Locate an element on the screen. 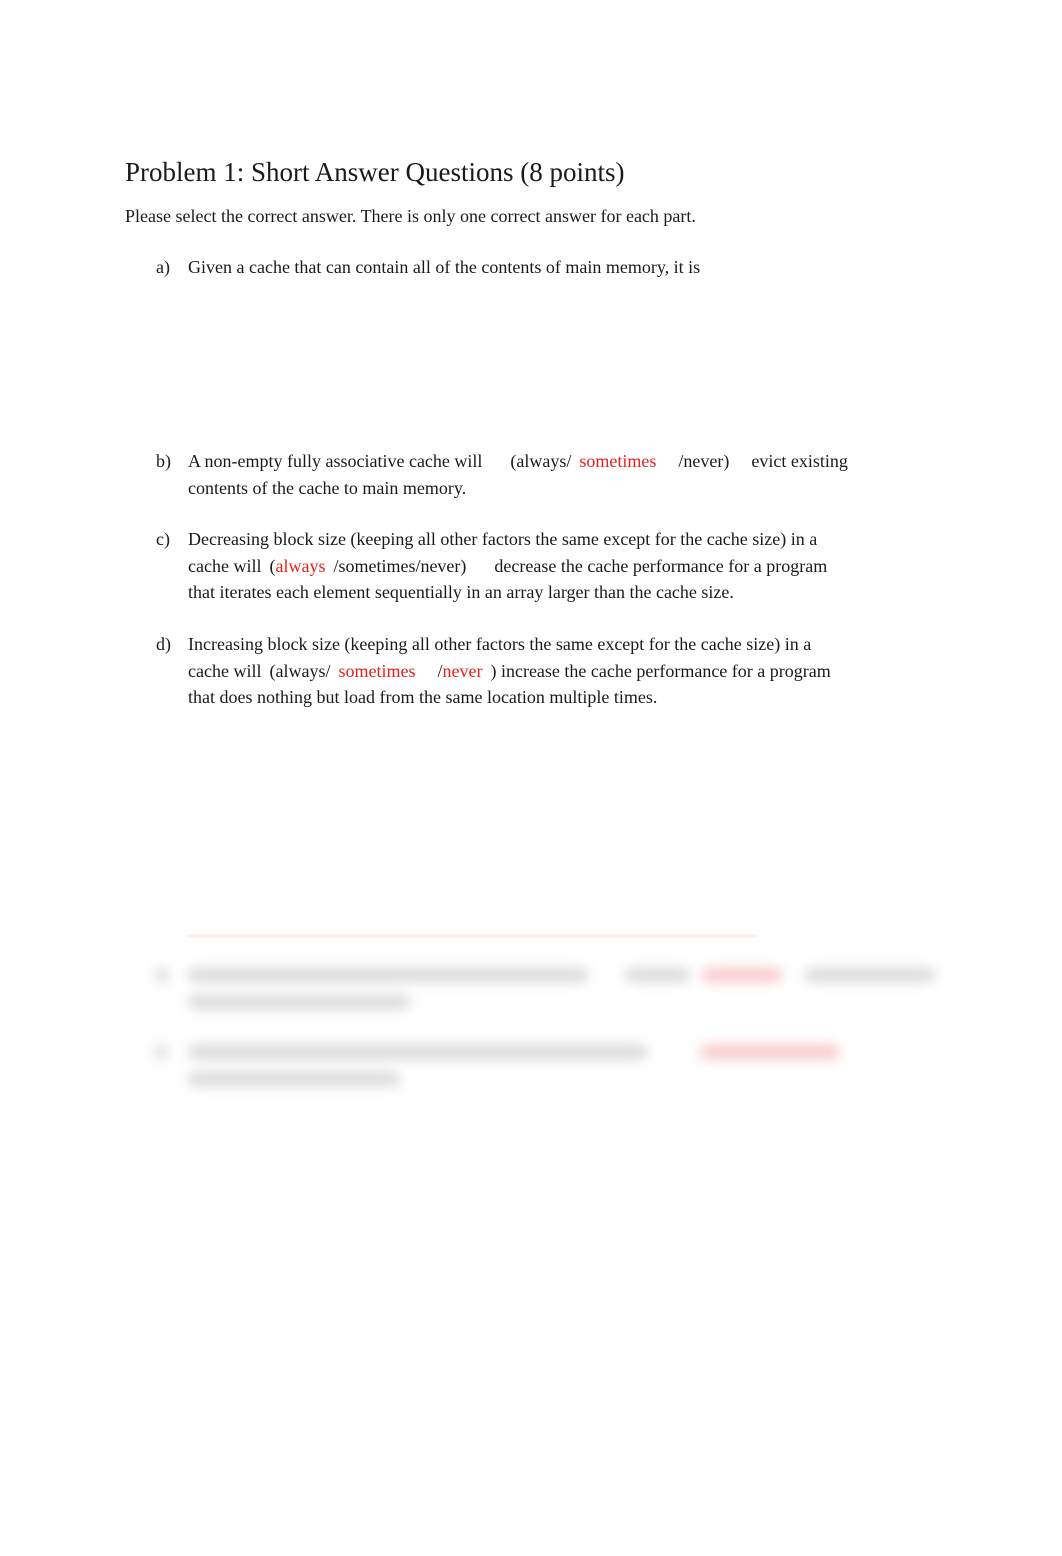 The height and width of the screenshot is (1556, 1062). question-letter: a) is located at coordinates (163, 267).